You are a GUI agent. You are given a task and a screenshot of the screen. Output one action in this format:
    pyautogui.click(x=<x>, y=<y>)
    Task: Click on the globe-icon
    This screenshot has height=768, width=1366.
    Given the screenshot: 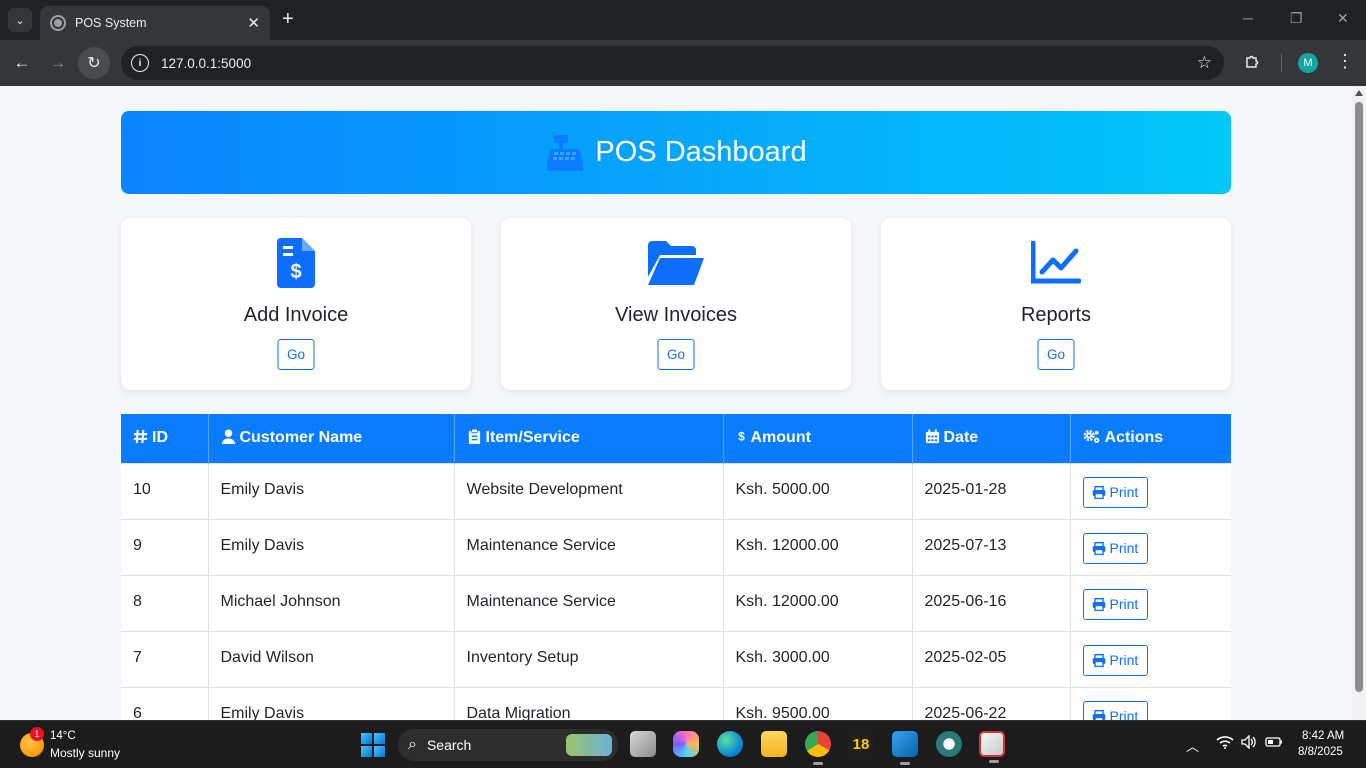 What is the action you would take?
    pyautogui.click(x=58, y=23)
    